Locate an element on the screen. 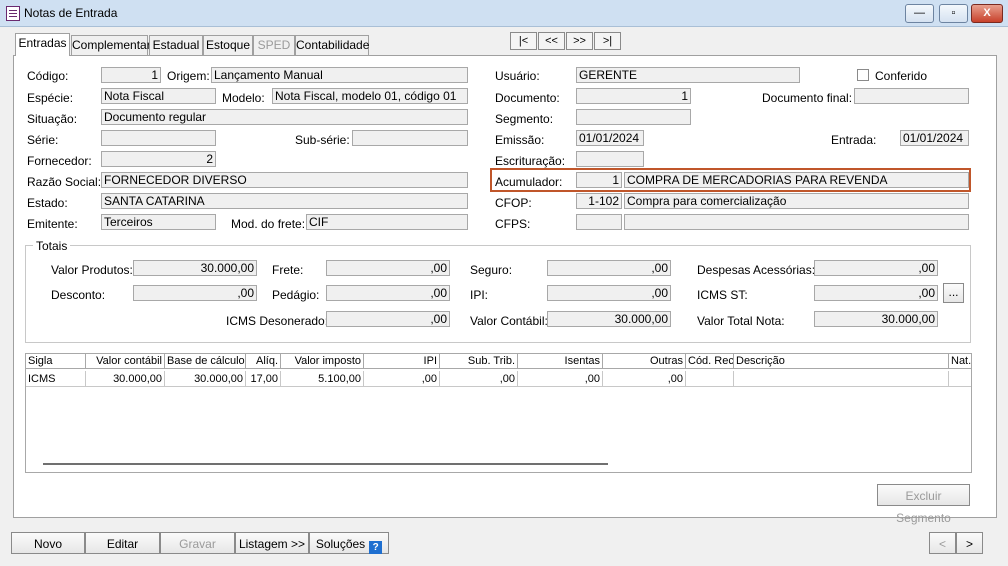  codigo-field: 1 is located at coordinates (131, 75).